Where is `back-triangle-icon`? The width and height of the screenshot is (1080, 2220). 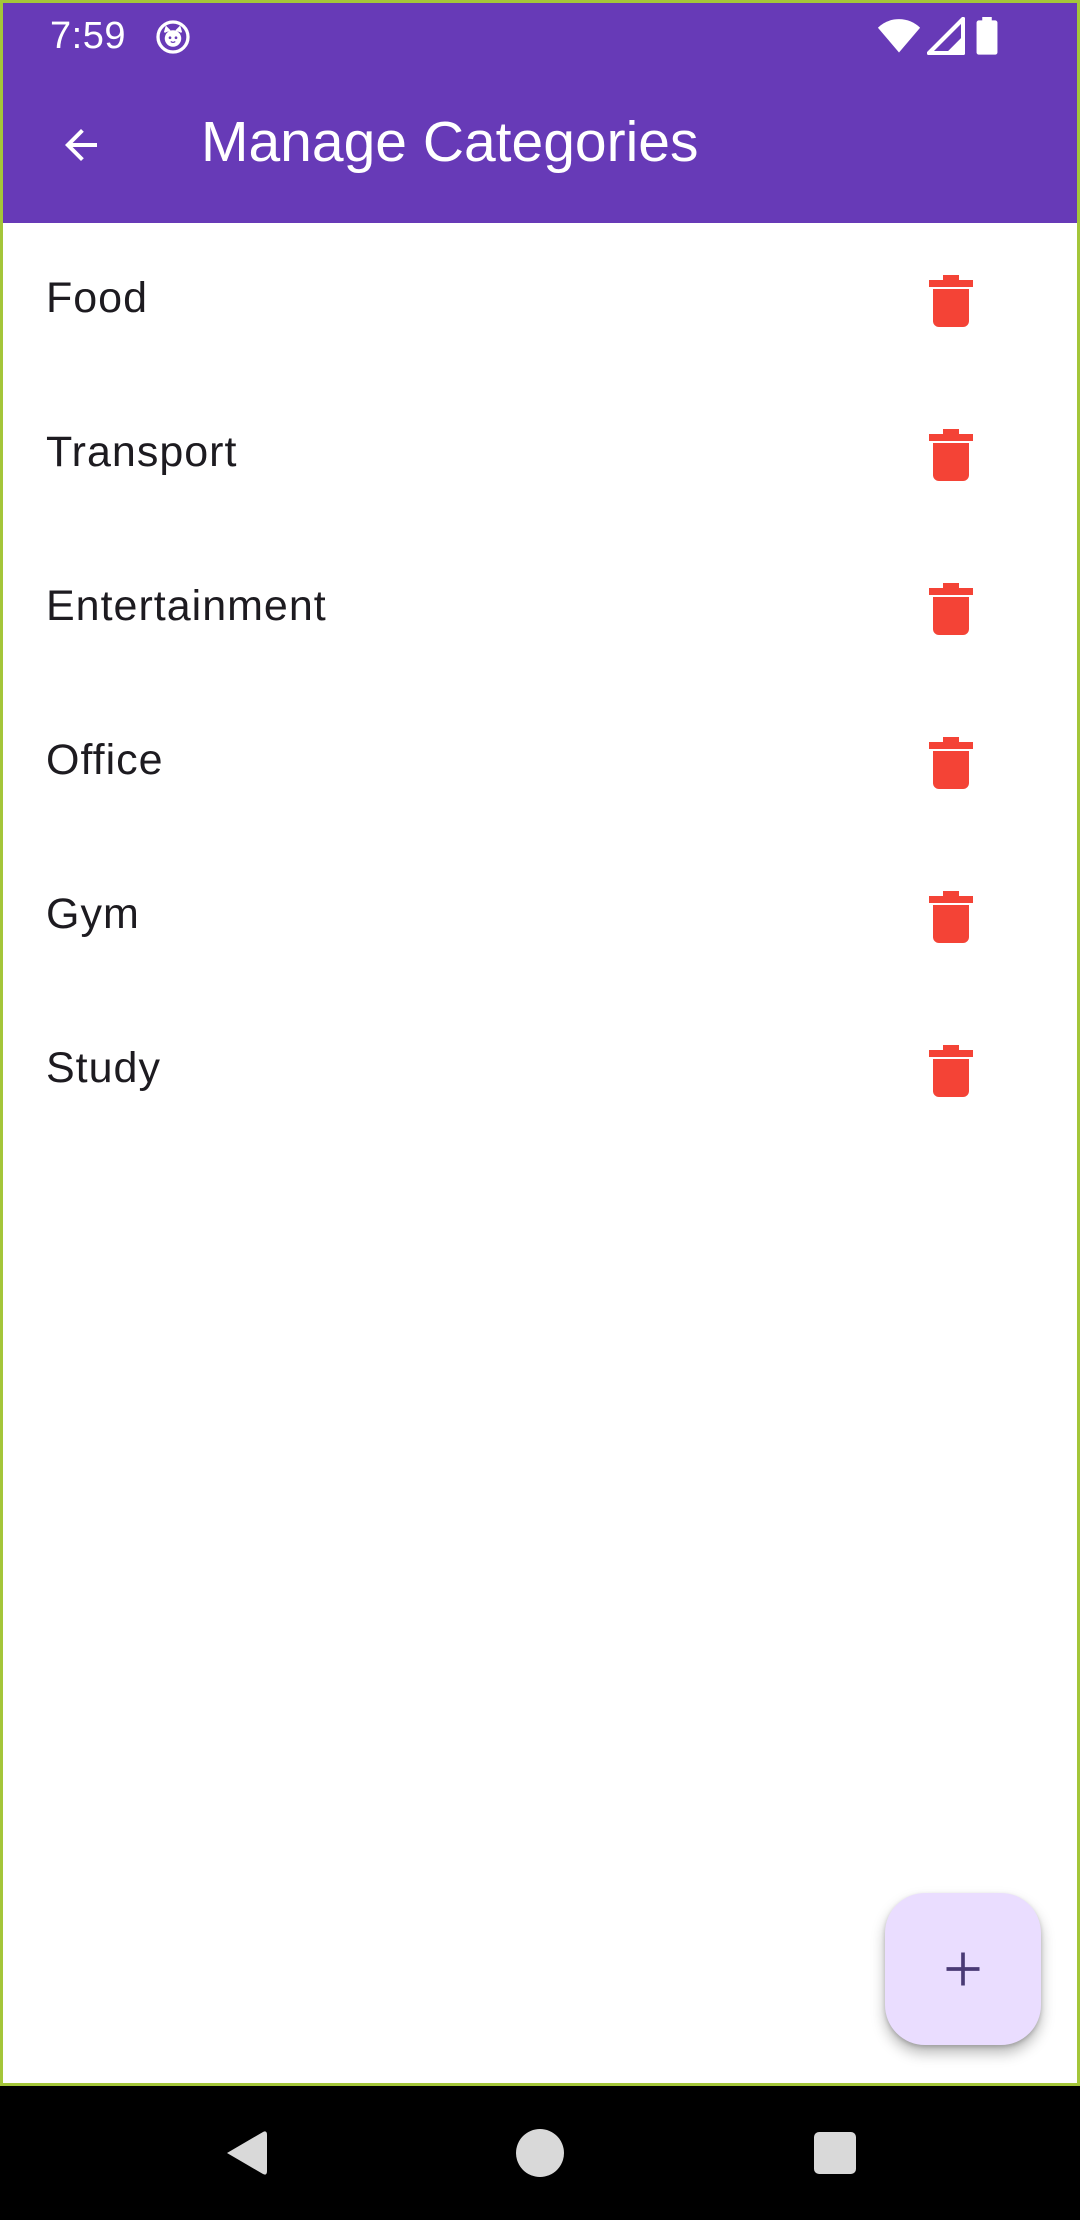
back-triangle-icon is located at coordinates (247, 2153).